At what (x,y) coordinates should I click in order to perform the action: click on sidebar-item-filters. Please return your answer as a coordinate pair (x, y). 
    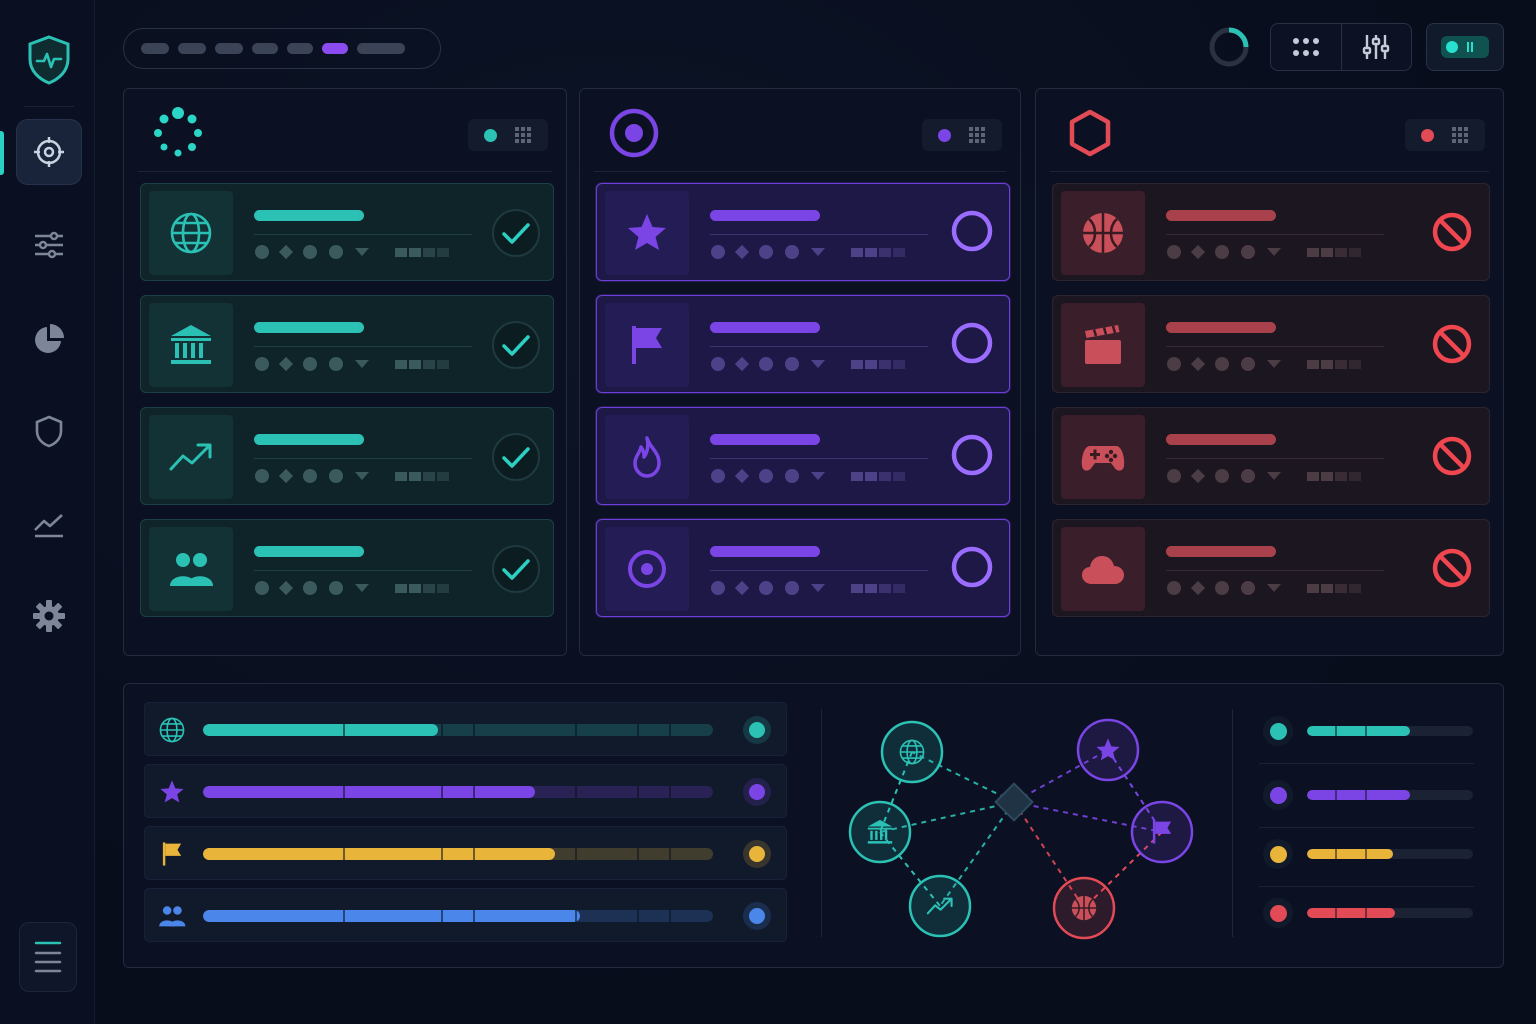
    Looking at the image, I should click on (49, 245).